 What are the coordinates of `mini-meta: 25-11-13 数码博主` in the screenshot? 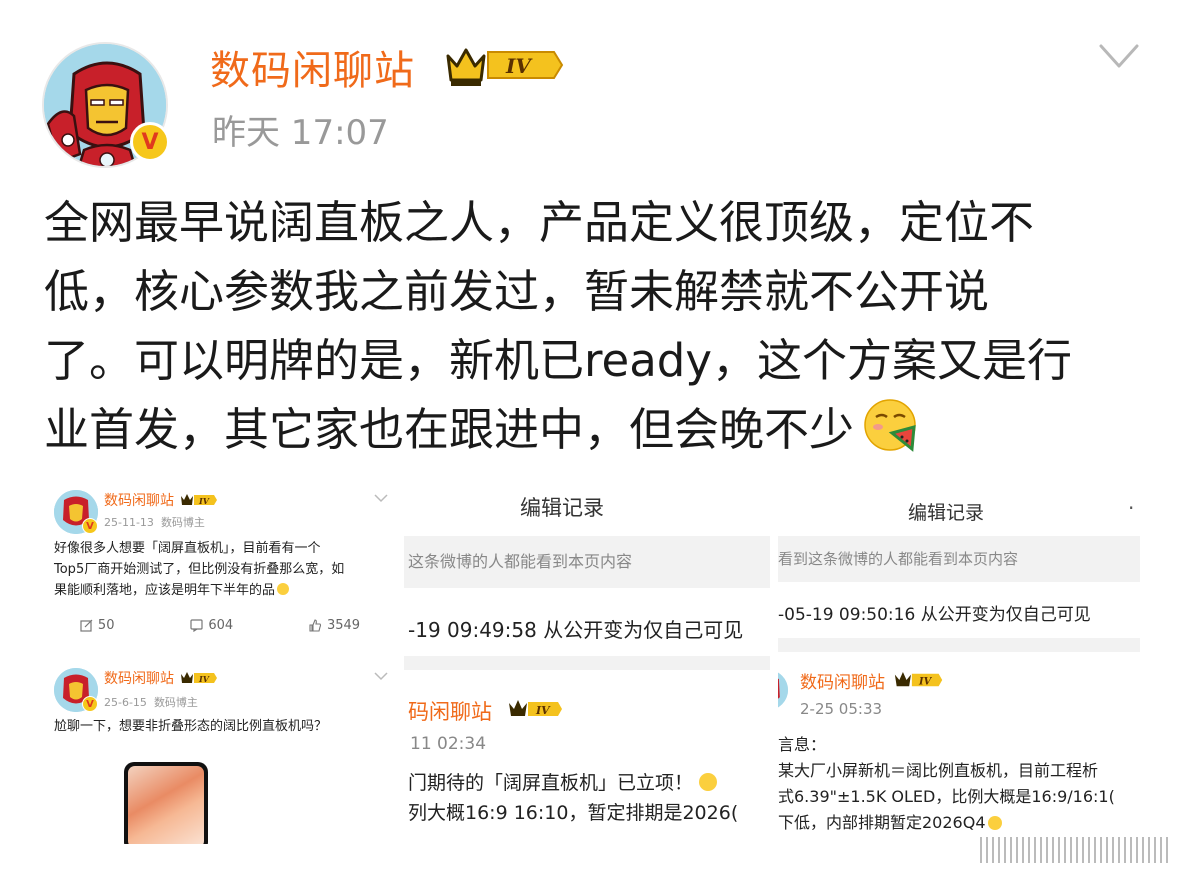 It's located at (154, 522).